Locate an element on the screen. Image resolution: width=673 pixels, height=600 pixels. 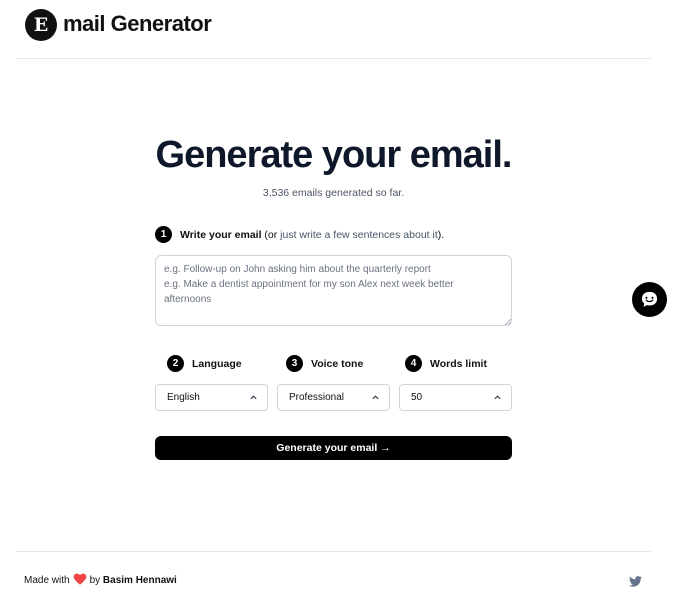
step-1-paren-close: ). is located at coordinates (441, 235).